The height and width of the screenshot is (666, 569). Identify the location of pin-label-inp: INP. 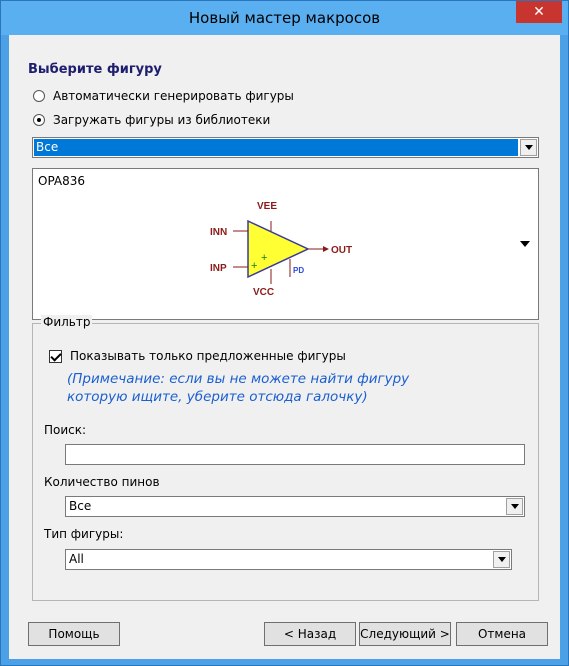
(218, 268).